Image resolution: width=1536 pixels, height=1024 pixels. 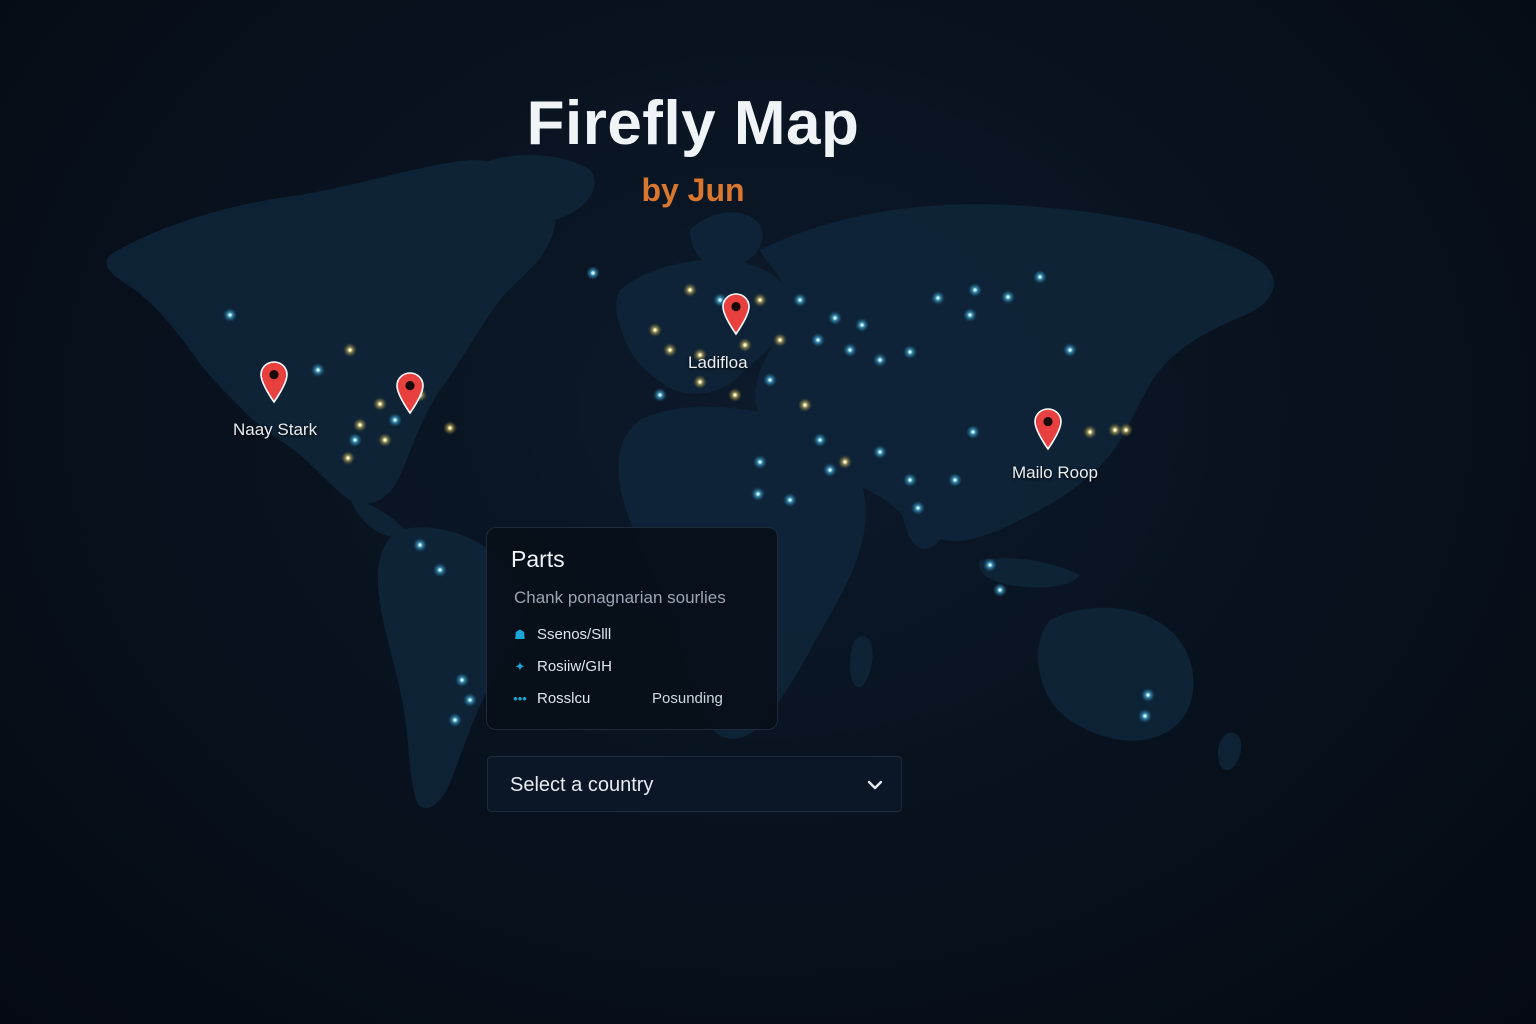 I want to click on continent-madagascar, so click(x=861, y=662).